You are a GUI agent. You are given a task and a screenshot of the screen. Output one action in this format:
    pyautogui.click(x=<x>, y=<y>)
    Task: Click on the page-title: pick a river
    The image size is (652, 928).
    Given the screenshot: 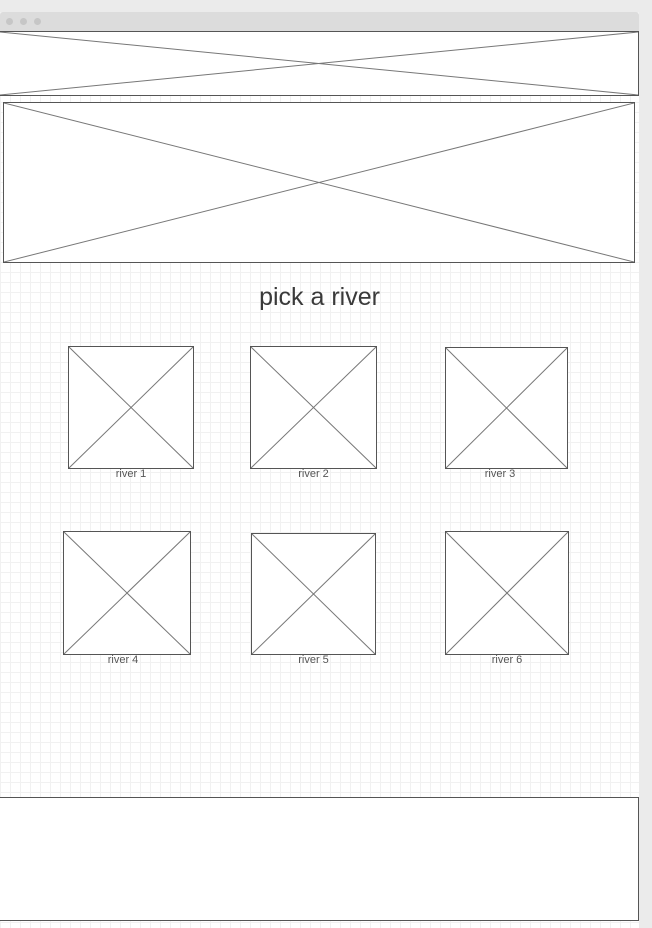 What is the action you would take?
    pyautogui.click(x=319, y=297)
    